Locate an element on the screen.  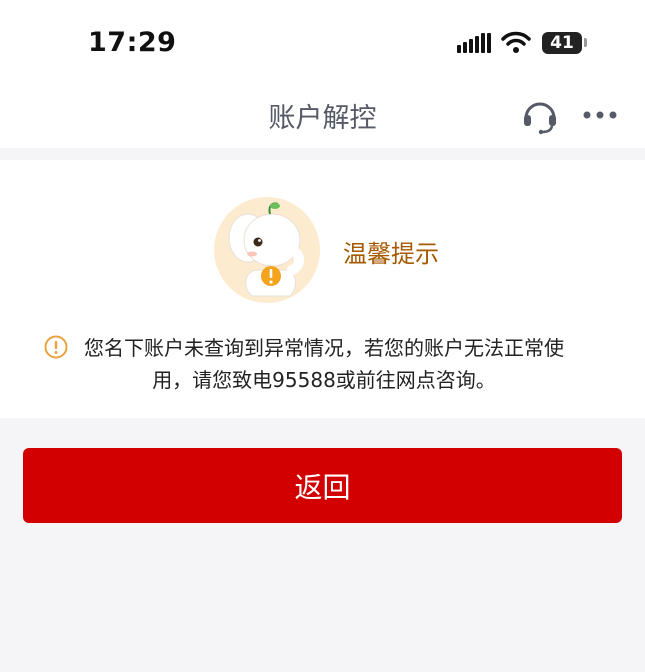
status-bar: 17:29 41 is located at coordinates (322, 44).